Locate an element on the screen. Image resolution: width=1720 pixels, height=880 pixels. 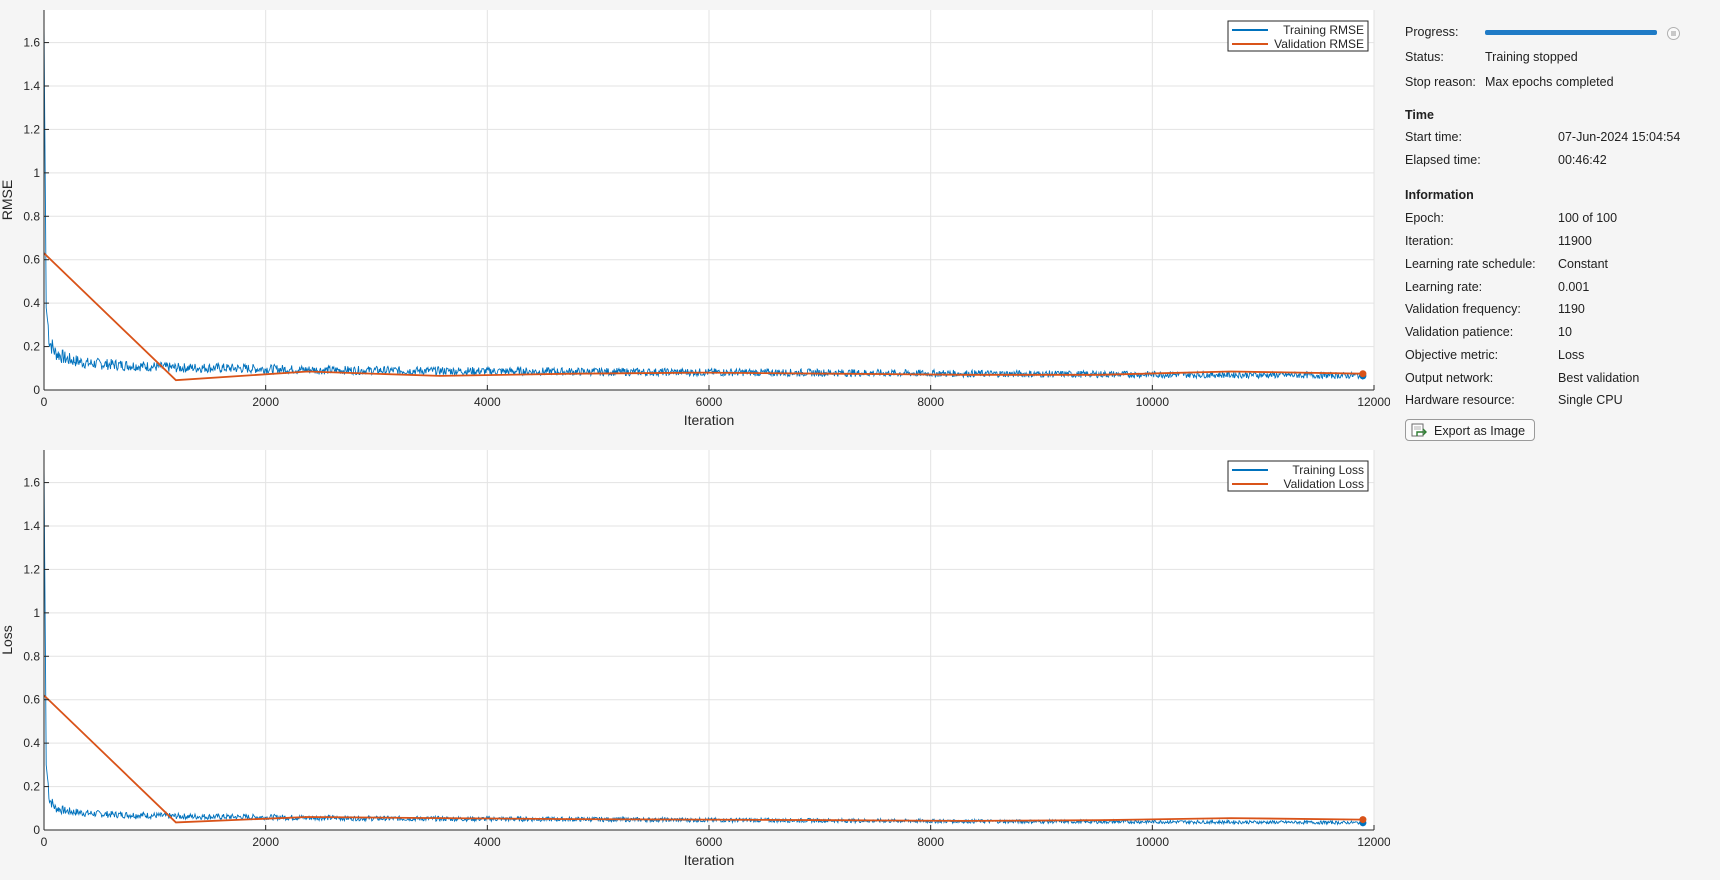
export-as-image-button: Export as Image is located at coordinates (1470, 430).